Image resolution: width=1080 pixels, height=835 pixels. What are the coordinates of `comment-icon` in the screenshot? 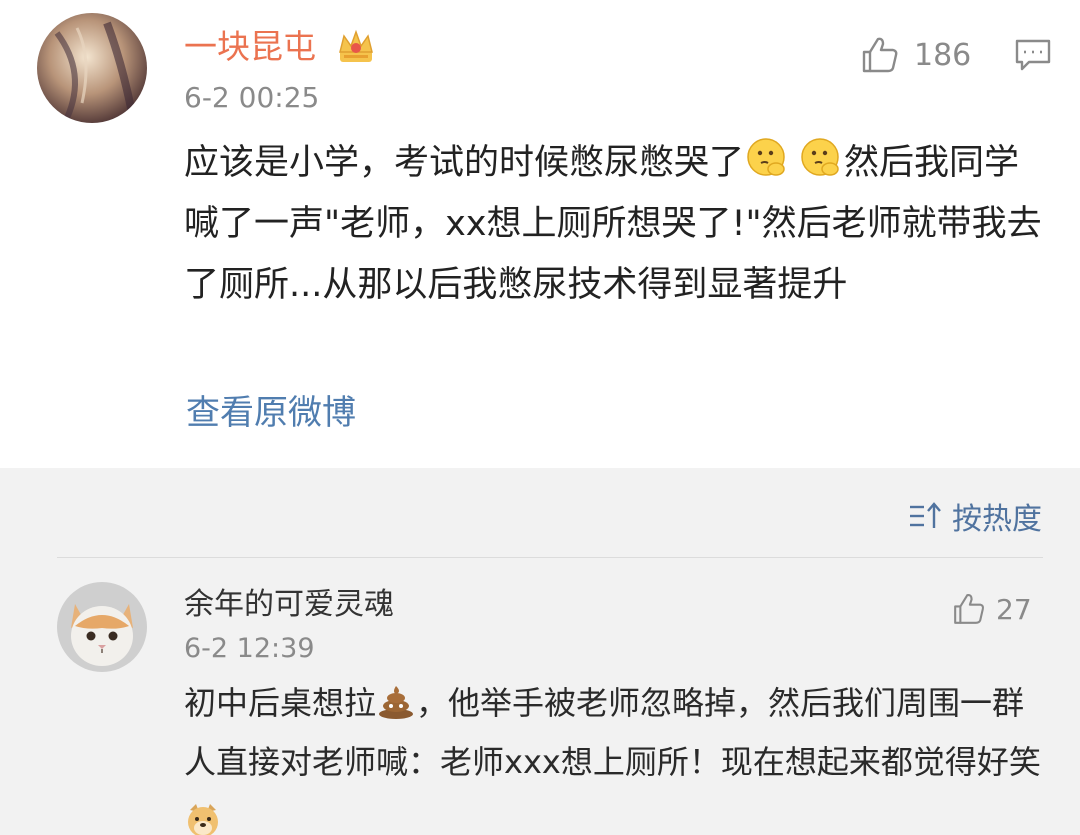 It's located at (1033, 55).